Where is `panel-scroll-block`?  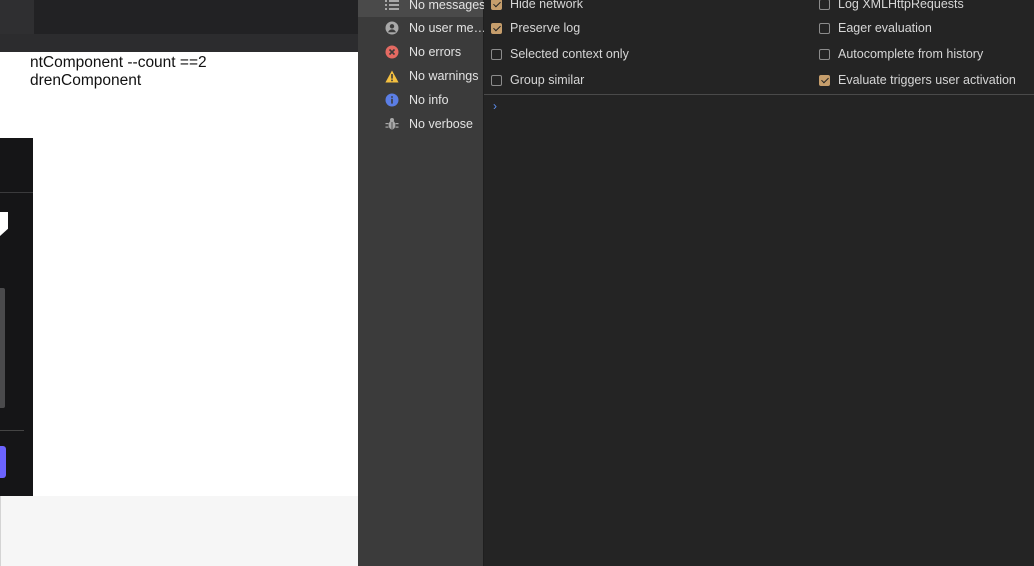 panel-scroll-block is located at coordinates (2, 348).